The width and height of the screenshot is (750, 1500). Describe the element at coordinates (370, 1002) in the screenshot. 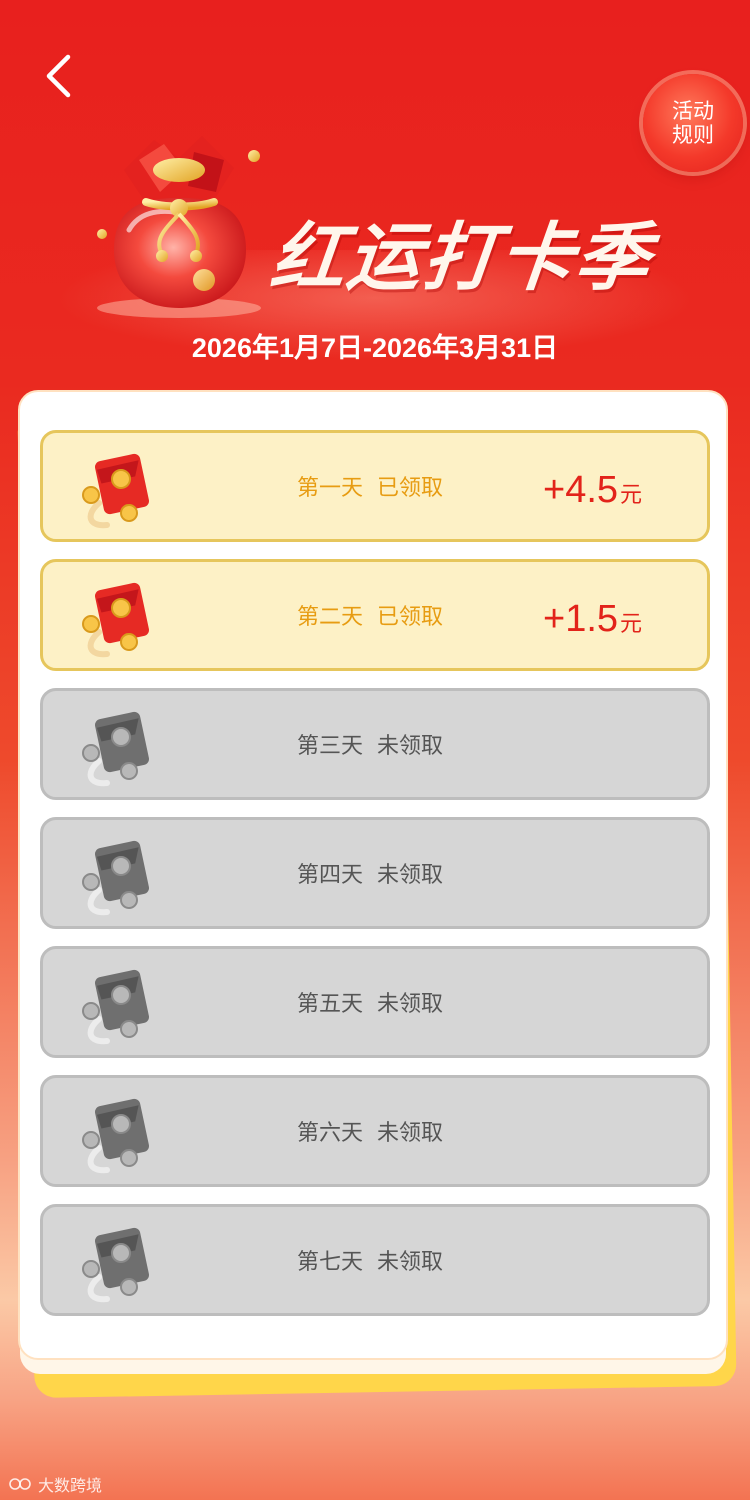

I see `day-5-label: 第五天 未领取` at that location.